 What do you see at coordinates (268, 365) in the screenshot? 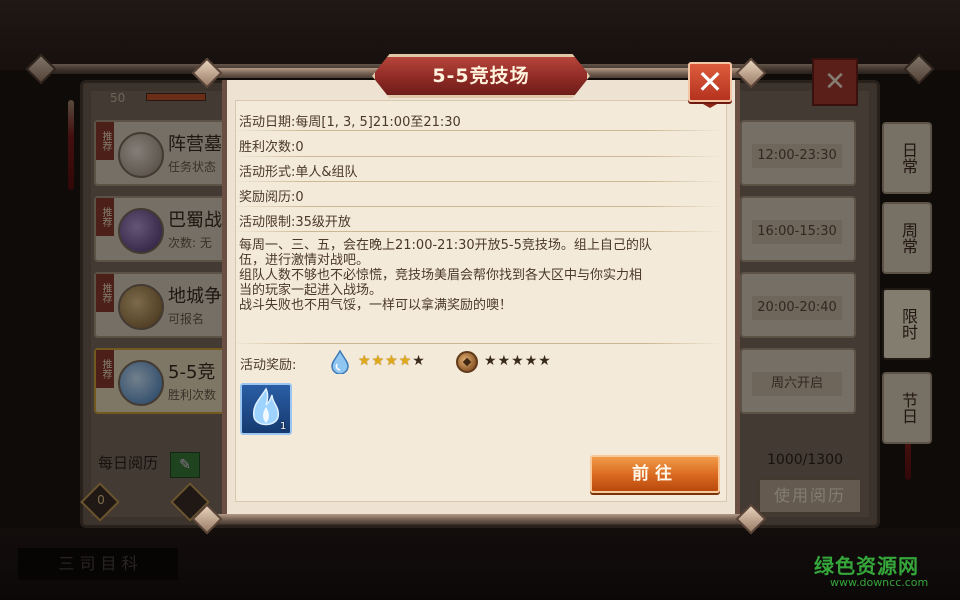
I see `reward-label: 活动奖励:` at bounding box center [268, 365].